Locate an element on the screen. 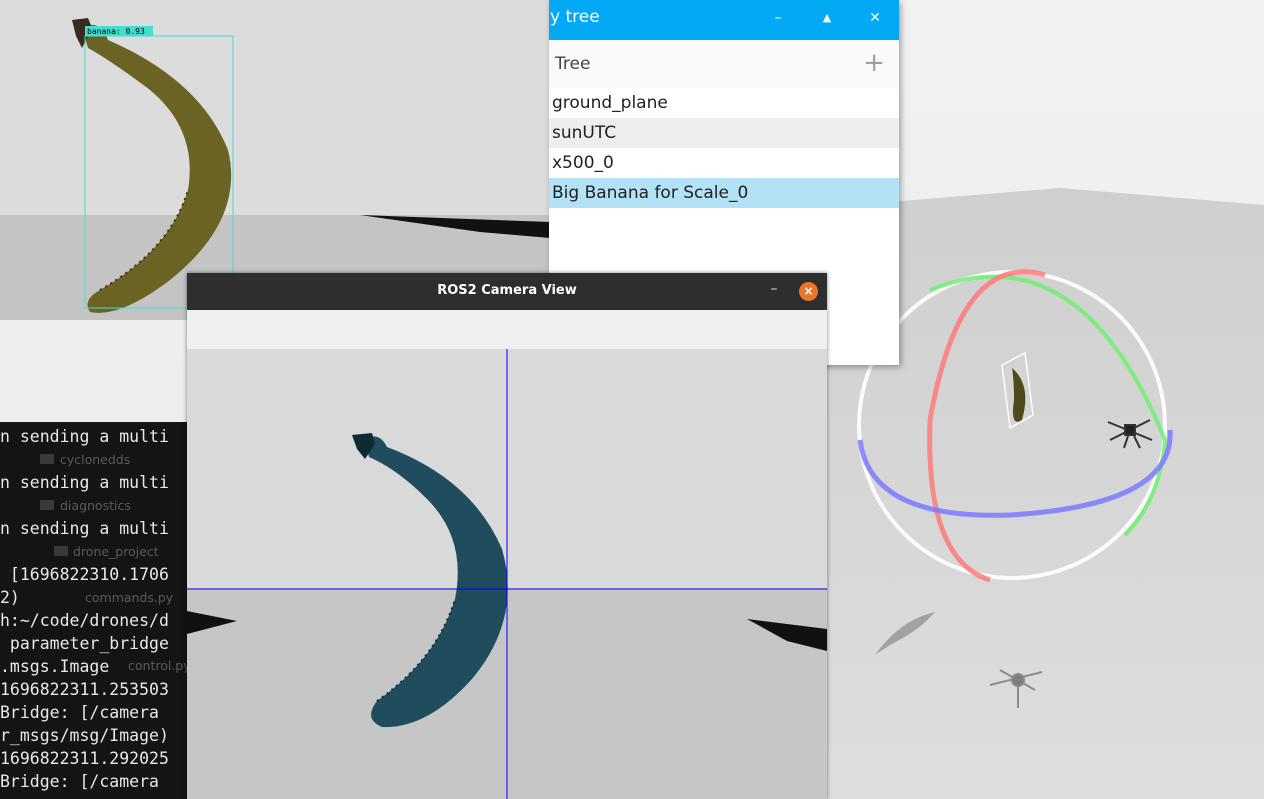  detection-label: banana: 0.93 is located at coordinates (116, 31).